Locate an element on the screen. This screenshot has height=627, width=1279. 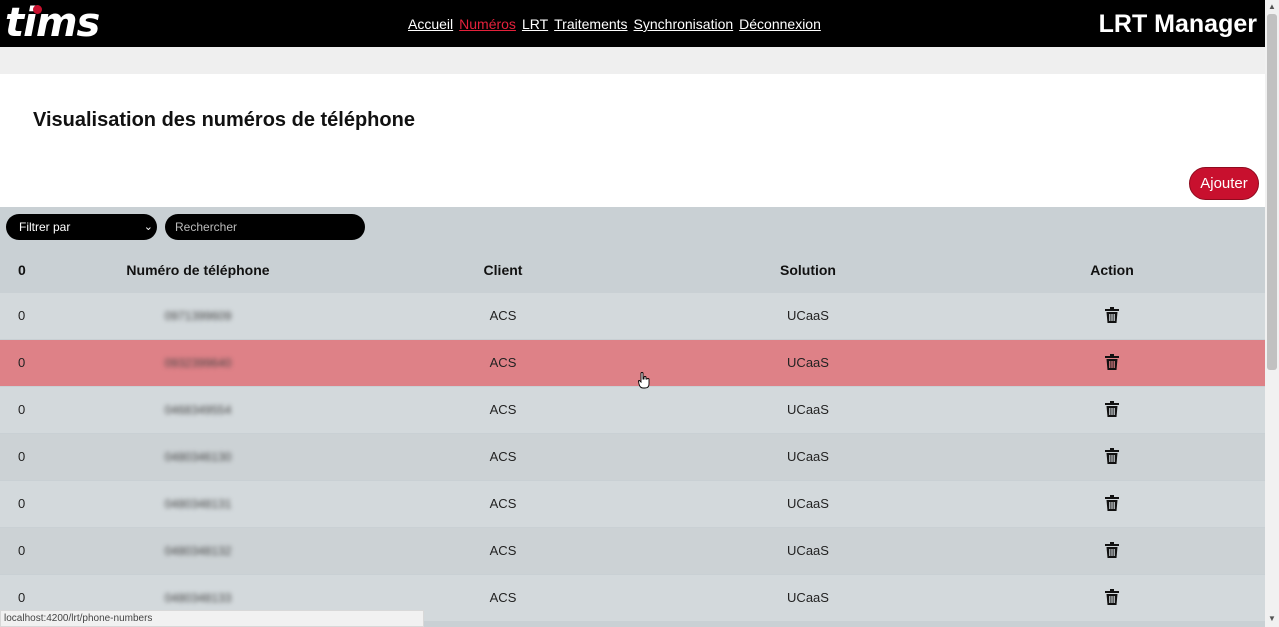
nav-link-accueil: Accueil is located at coordinates (430, 24).